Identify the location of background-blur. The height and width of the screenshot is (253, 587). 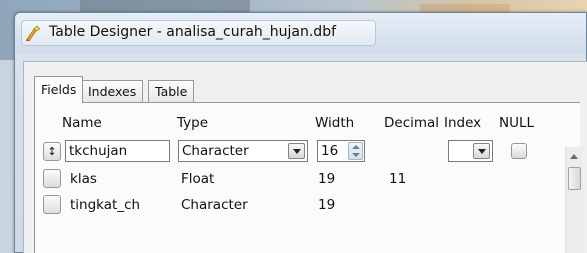
(165, 6).